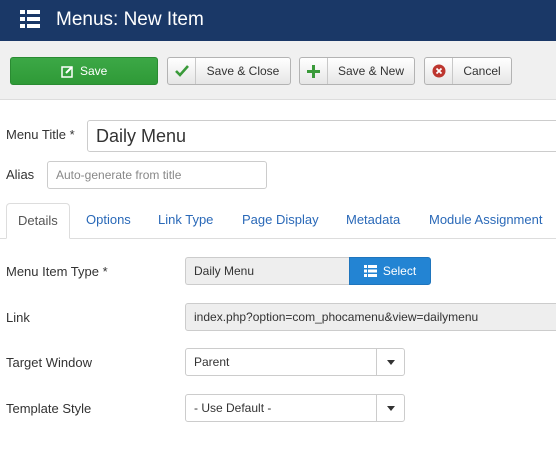 The height and width of the screenshot is (449, 556). What do you see at coordinates (49, 362) in the screenshot?
I see `target-window-label: Target Window` at bounding box center [49, 362].